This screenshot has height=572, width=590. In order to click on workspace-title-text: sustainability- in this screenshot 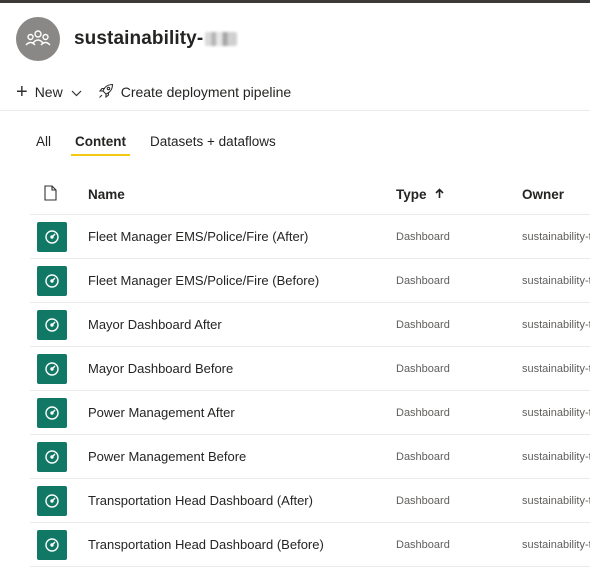, I will do `click(139, 38)`.